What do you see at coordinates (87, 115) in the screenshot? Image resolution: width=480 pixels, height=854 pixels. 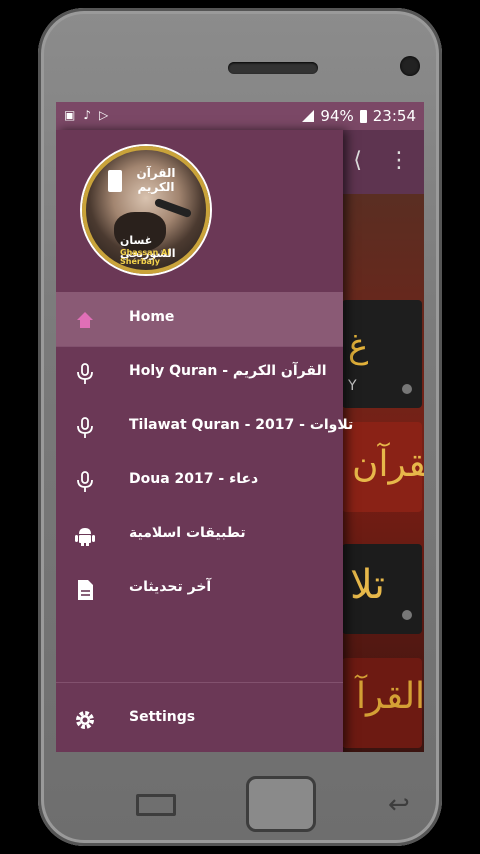 I see `music-notification-icon: ♪` at bounding box center [87, 115].